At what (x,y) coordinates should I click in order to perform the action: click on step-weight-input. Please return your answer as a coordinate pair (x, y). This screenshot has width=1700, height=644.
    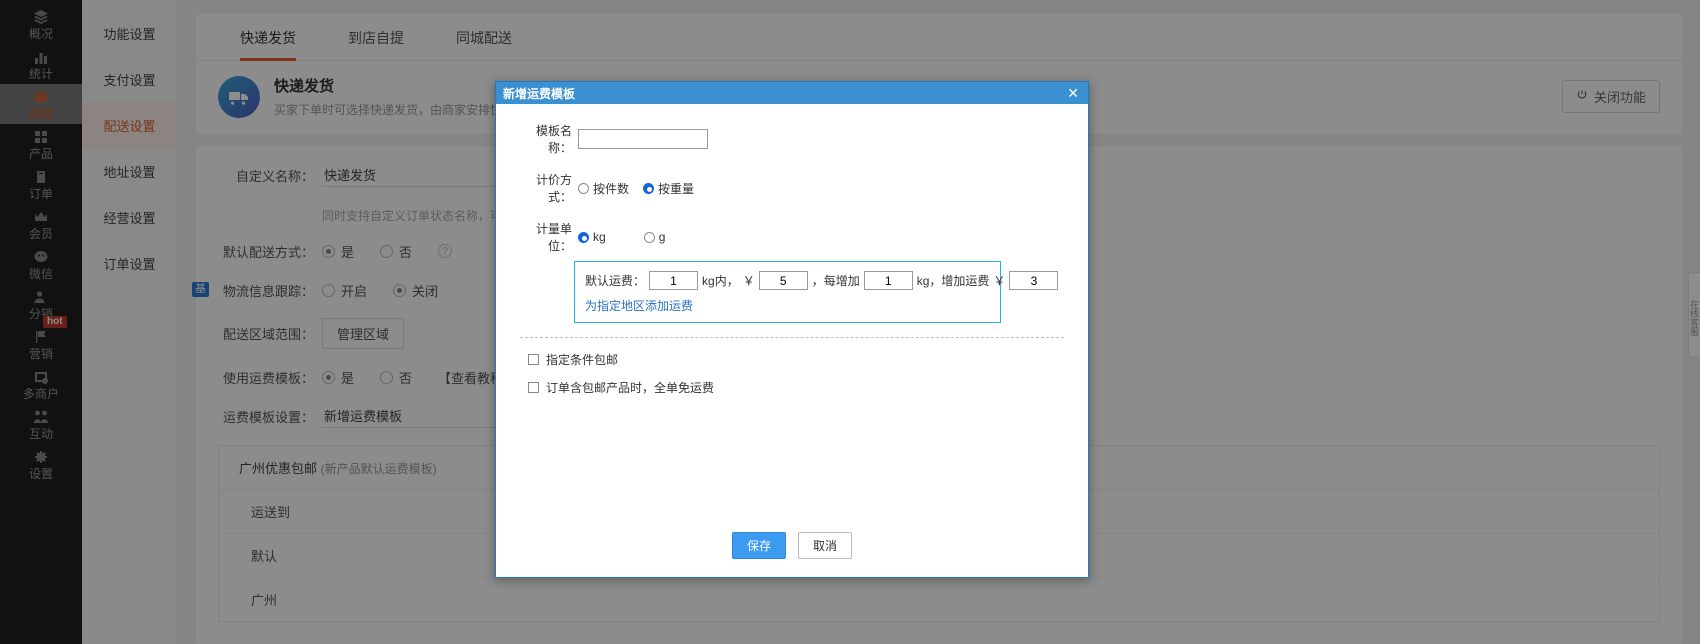
    Looking at the image, I should click on (888, 280).